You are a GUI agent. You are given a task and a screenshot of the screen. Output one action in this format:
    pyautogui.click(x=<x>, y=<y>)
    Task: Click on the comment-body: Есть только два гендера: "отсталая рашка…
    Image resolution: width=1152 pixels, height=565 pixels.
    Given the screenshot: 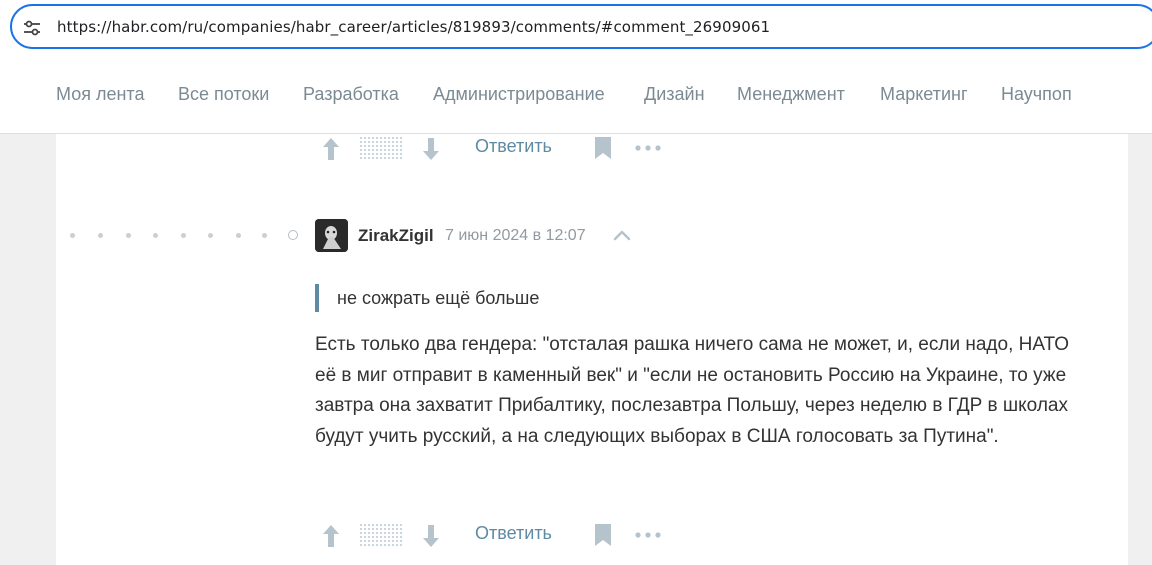 What is the action you would take?
    pyautogui.click(x=692, y=390)
    